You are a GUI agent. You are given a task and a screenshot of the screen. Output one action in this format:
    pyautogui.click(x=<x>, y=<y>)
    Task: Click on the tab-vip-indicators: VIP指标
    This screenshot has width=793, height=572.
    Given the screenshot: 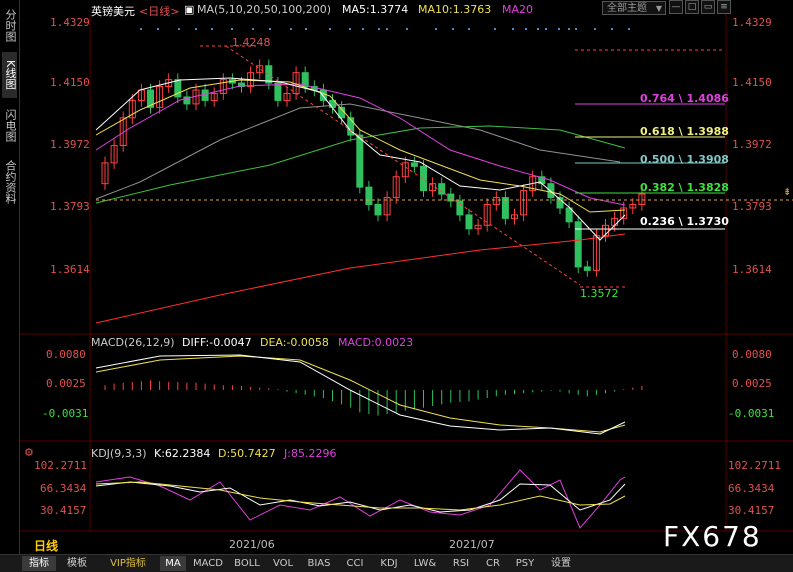 What is the action you would take?
    pyautogui.click(x=128, y=563)
    